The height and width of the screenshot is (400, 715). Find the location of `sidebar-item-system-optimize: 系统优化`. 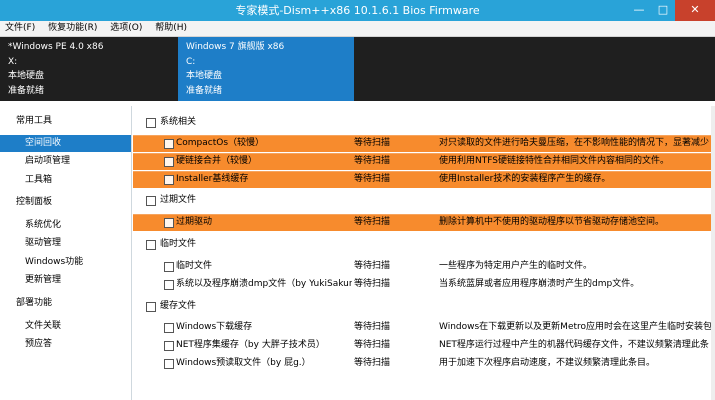

sidebar-item-system-optimize: 系统优化 is located at coordinates (65, 225).